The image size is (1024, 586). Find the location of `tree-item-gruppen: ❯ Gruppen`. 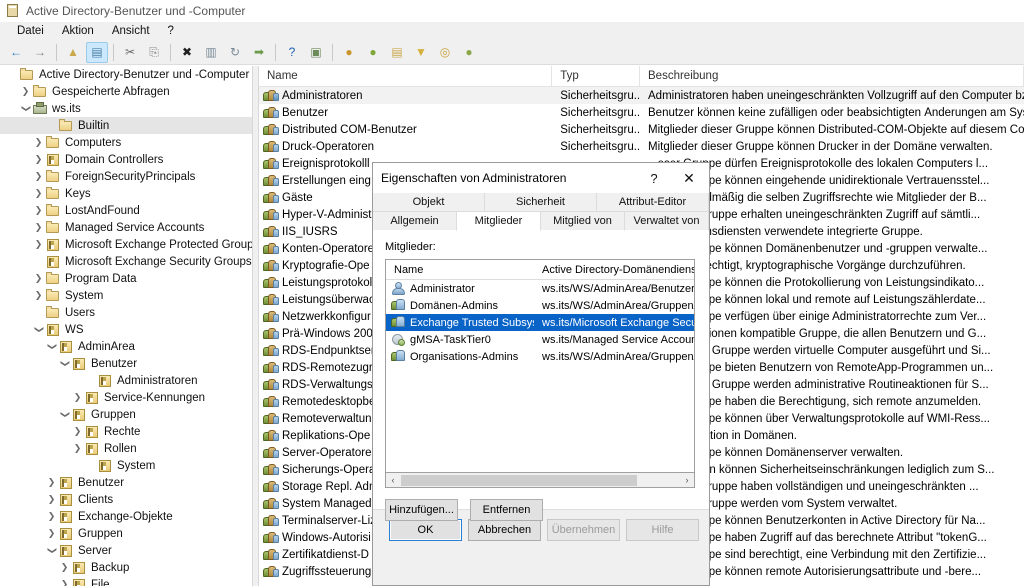

tree-item-gruppen: ❯ Gruppen is located at coordinates (126, 414).